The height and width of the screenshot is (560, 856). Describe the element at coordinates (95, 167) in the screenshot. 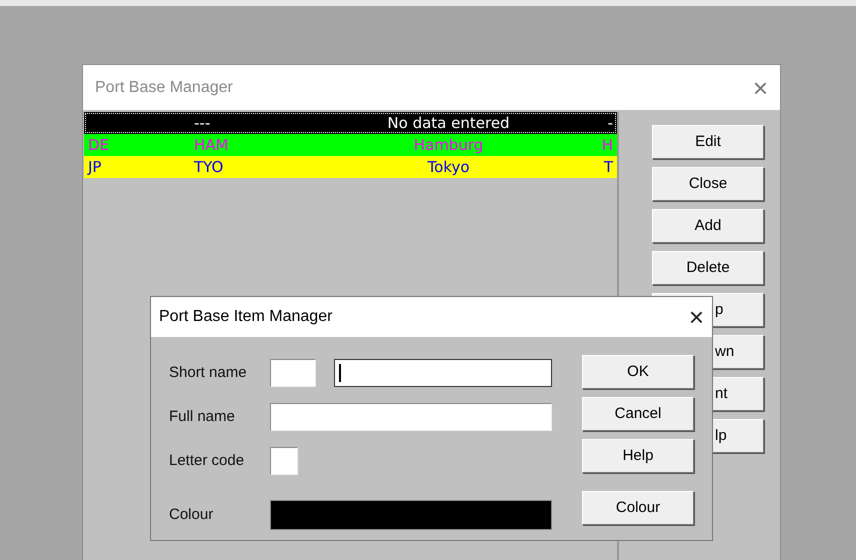

I see `list-cell: JP` at that location.